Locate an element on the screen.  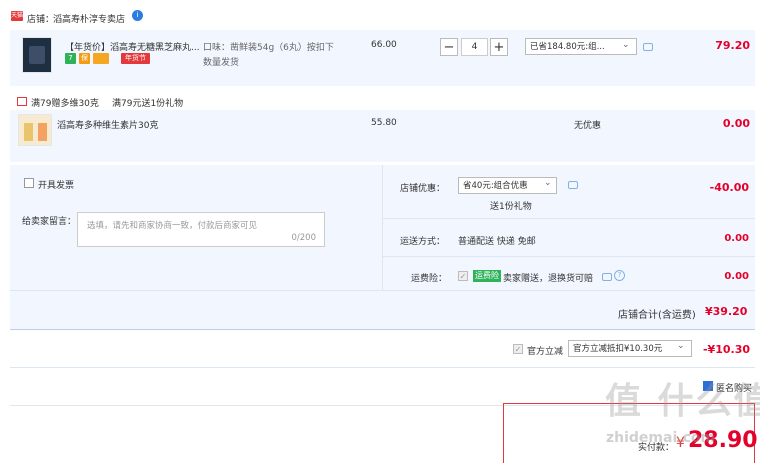
store-name-link: 滔高寿朴淳专卖店 is located at coordinates (89, 18).